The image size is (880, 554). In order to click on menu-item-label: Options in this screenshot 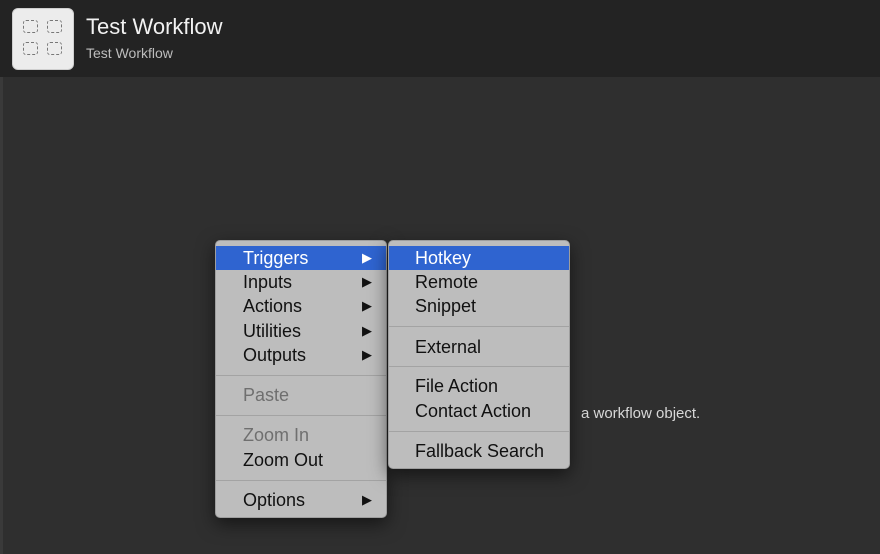, I will do `click(274, 500)`.